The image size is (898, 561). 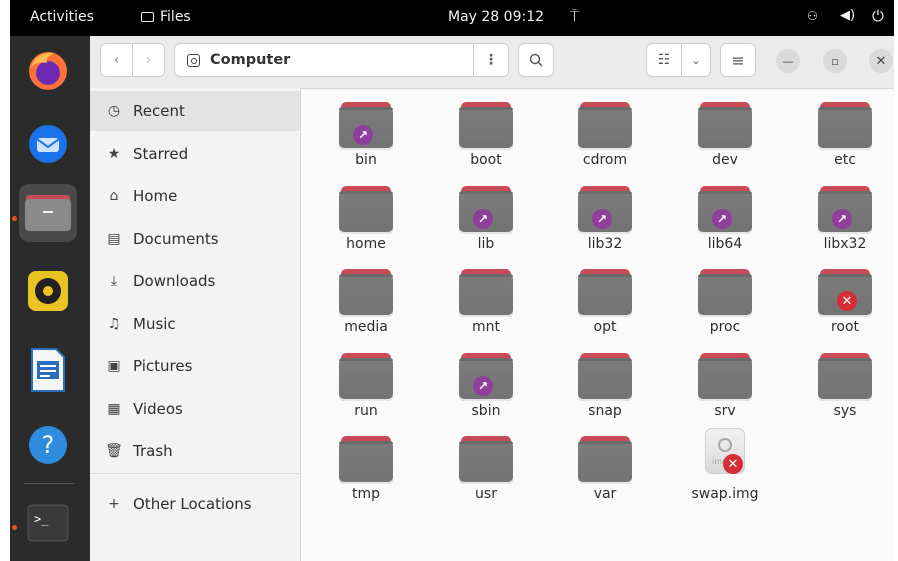 What do you see at coordinates (163, 366) in the screenshot?
I see `sidebar-item-label: Pictures` at bounding box center [163, 366].